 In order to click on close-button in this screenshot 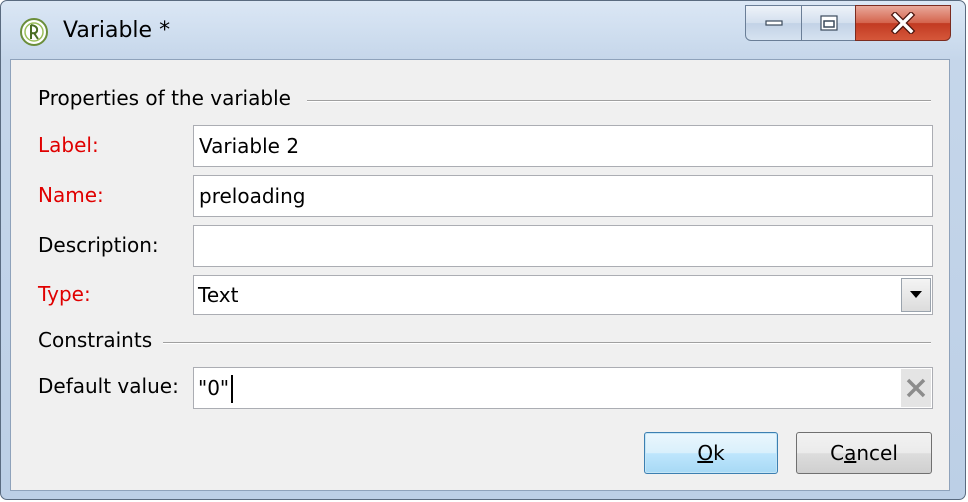, I will do `click(903, 23)`.